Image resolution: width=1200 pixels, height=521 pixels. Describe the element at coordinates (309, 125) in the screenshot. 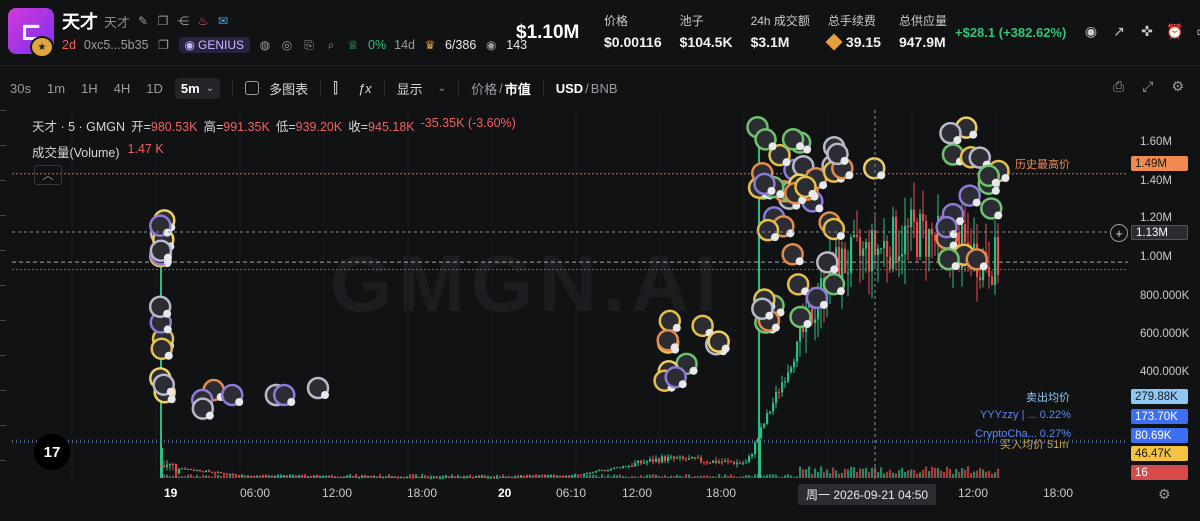

I see `legend-low: 低=939.20K` at that location.